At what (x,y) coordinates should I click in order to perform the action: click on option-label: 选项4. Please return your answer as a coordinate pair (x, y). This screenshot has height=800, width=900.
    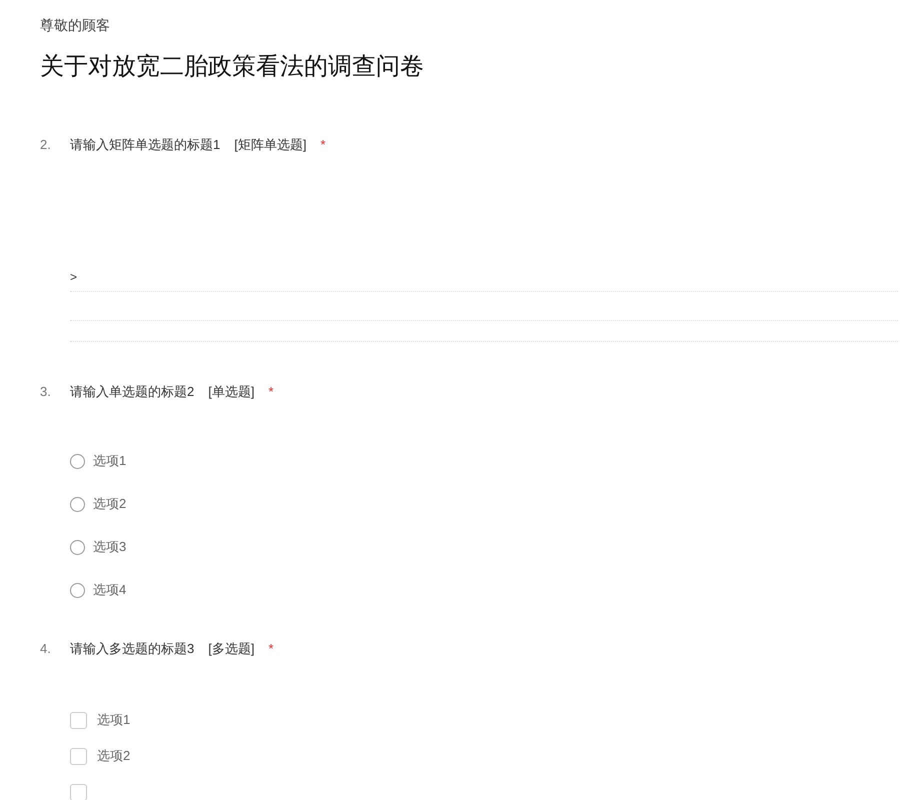
    Looking at the image, I should click on (109, 590).